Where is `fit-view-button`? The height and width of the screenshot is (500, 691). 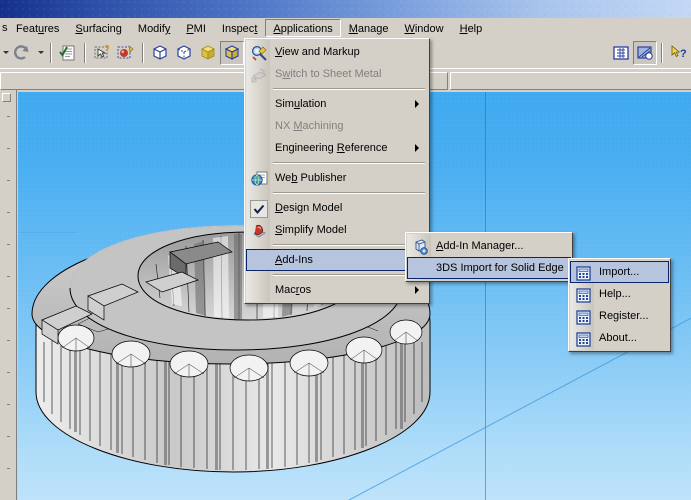 fit-view-button is located at coordinates (621, 53).